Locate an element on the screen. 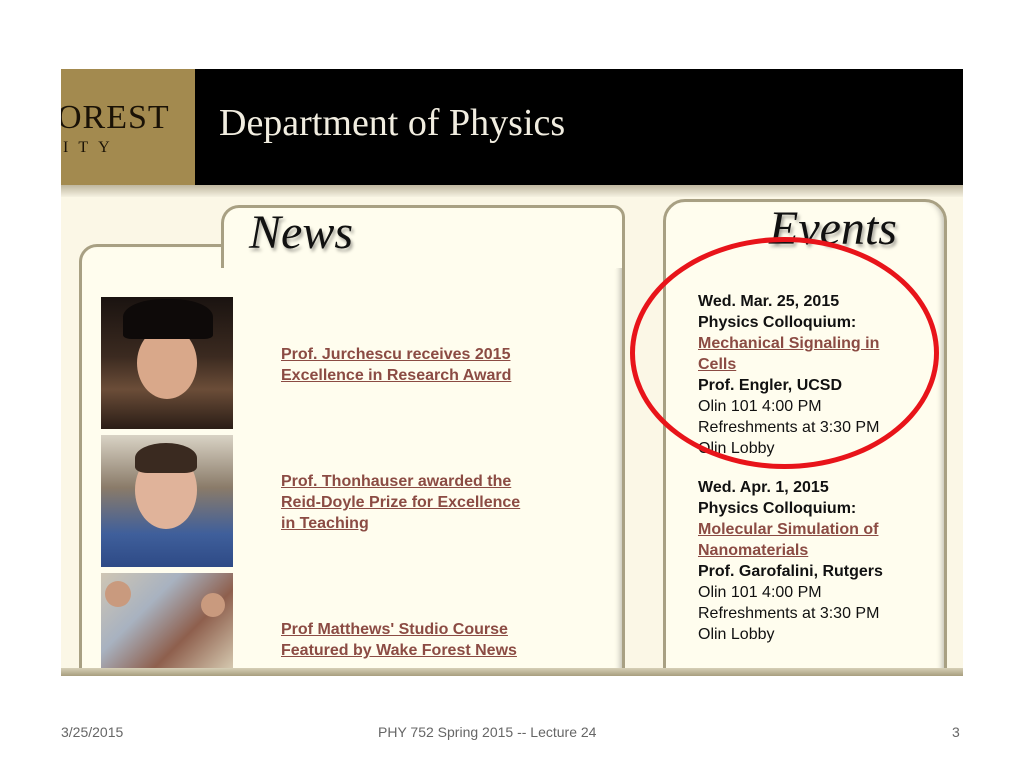 Image resolution: width=1024 pixels, height=768 pixels. event-type: Physics Colloquium: is located at coordinates (777, 508).